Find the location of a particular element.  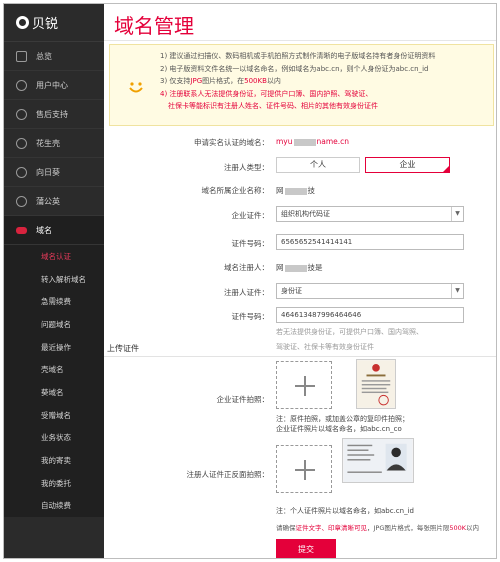

submit-button: 提交 is located at coordinates (306, 548).